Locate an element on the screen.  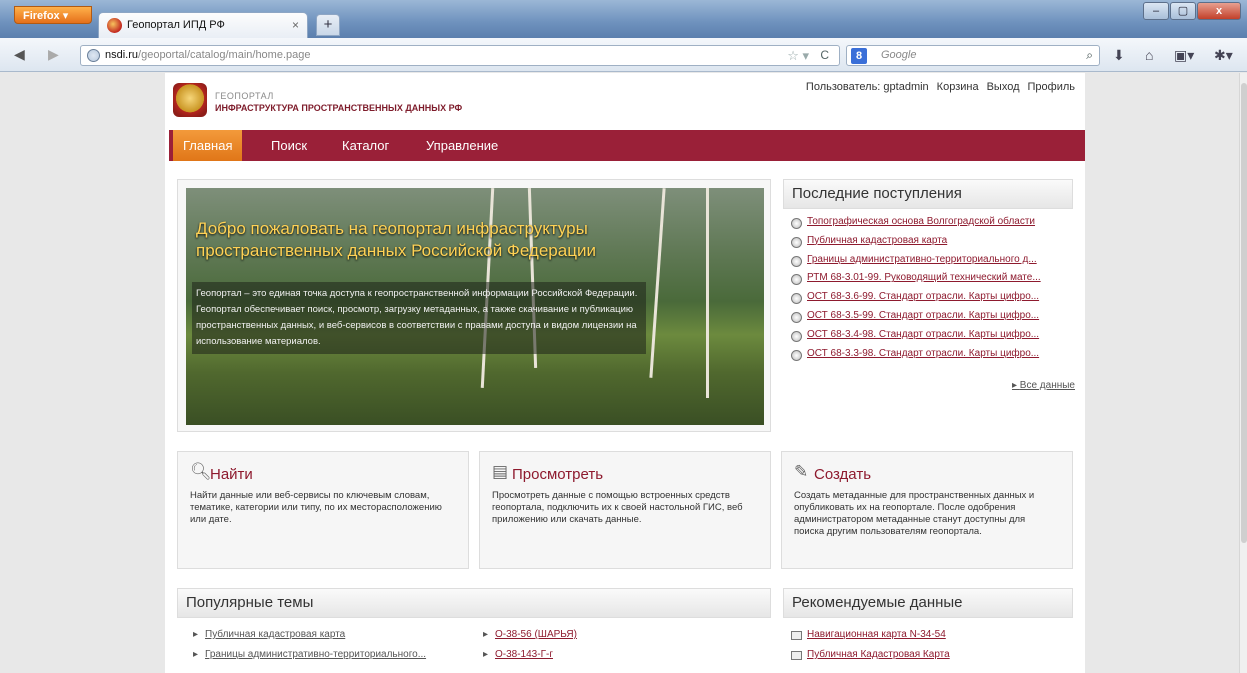
firefox-menu-label: Firefox is located at coordinates (41, 16).